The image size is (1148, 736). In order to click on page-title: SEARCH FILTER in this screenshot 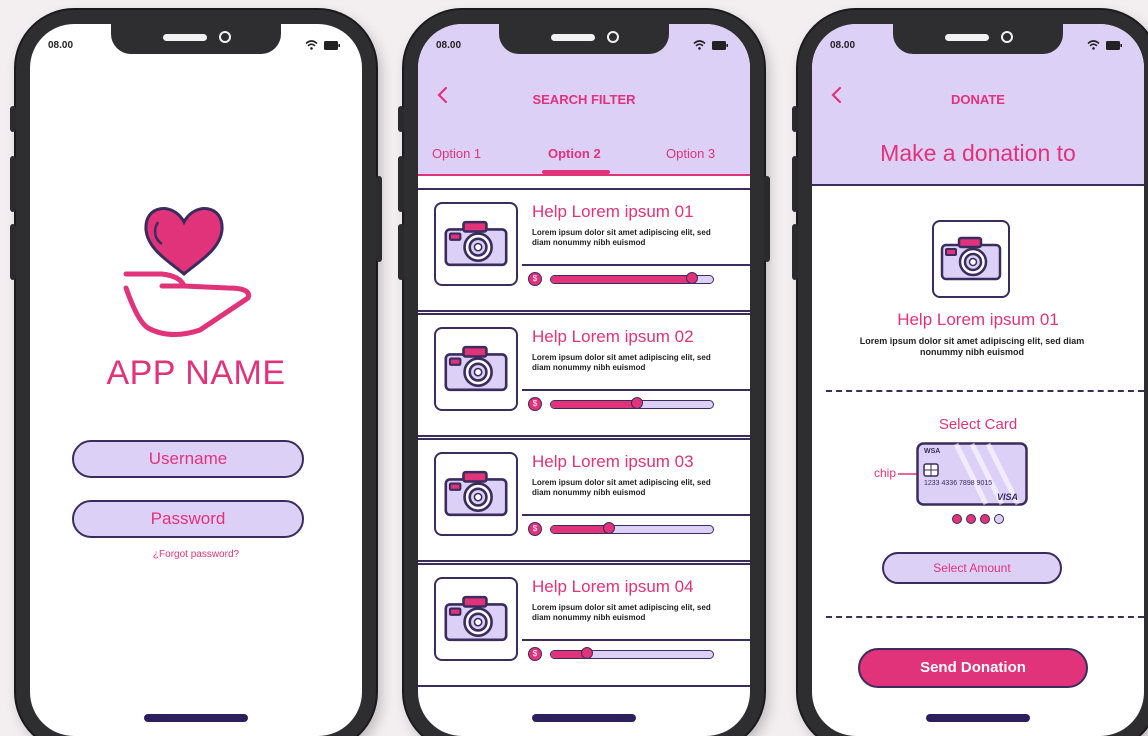, I will do `click(584, 99)`.